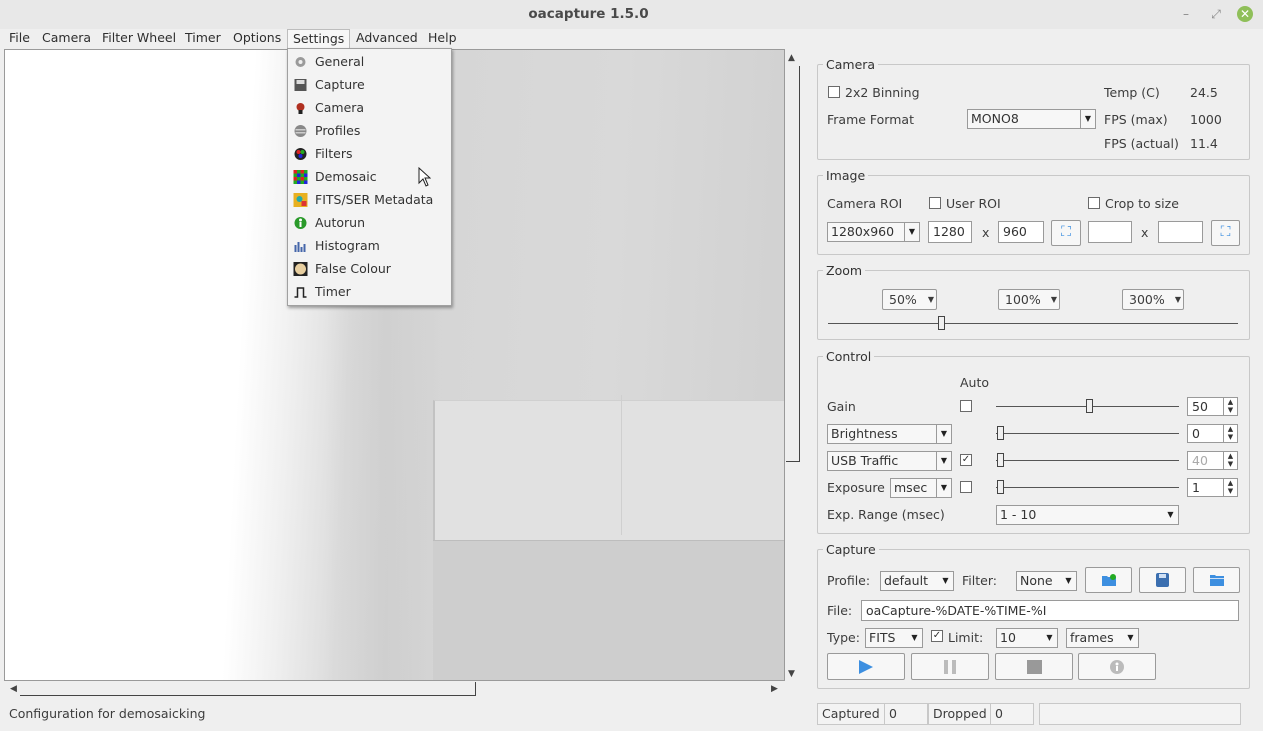 This screenshot has width=1263, height=731. Describe the element at coordinates (248, 689) in the screenshot. I see `horizontal-scroll-thumb` at that location.